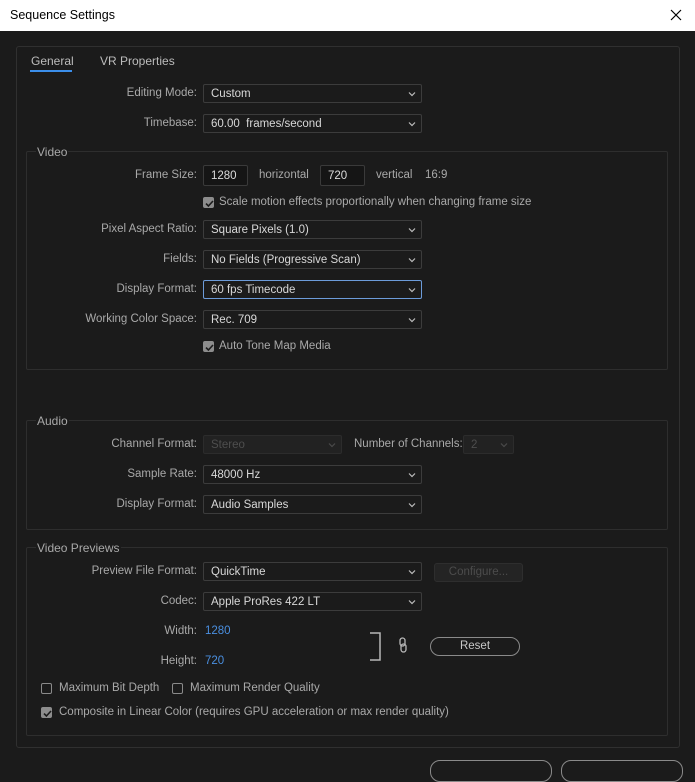 This screenshot has height=782, width=695. What do you see at coordinates (52, 421) in the screenshot?
I see `audio-group-title: Audio` at bounding box center [52, 421].